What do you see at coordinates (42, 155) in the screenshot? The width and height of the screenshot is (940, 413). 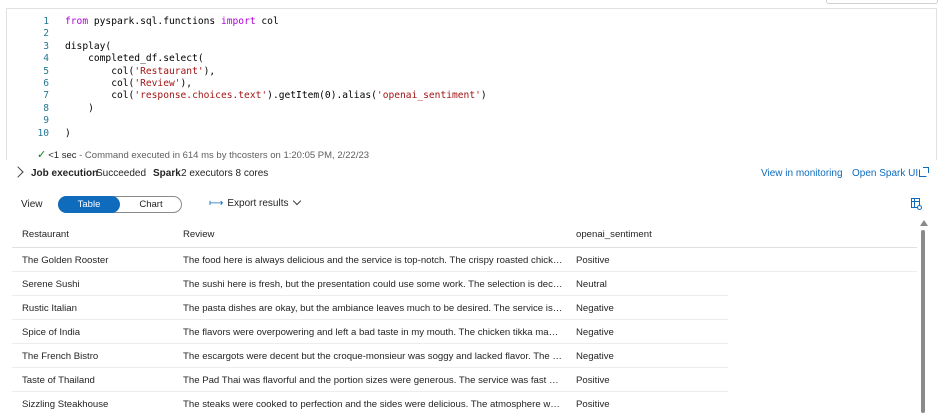 I see `checkmark-icon: ✓` at bounding box center [42, 155].